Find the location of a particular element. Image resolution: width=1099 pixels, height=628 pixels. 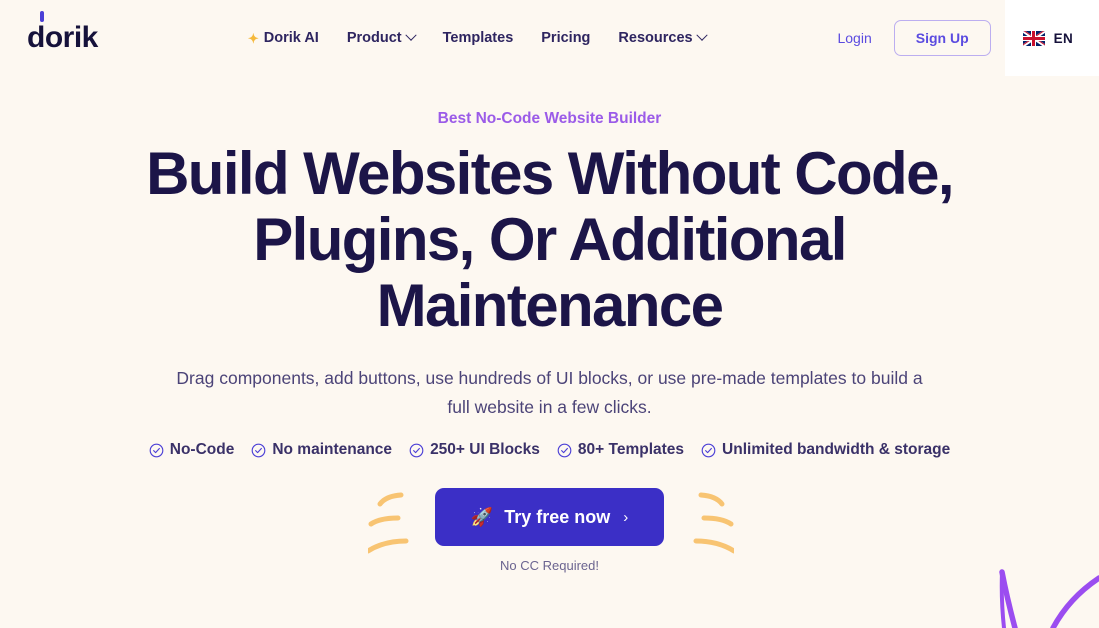

nav-item-templates: Templates is located at coordinates (478, 38).